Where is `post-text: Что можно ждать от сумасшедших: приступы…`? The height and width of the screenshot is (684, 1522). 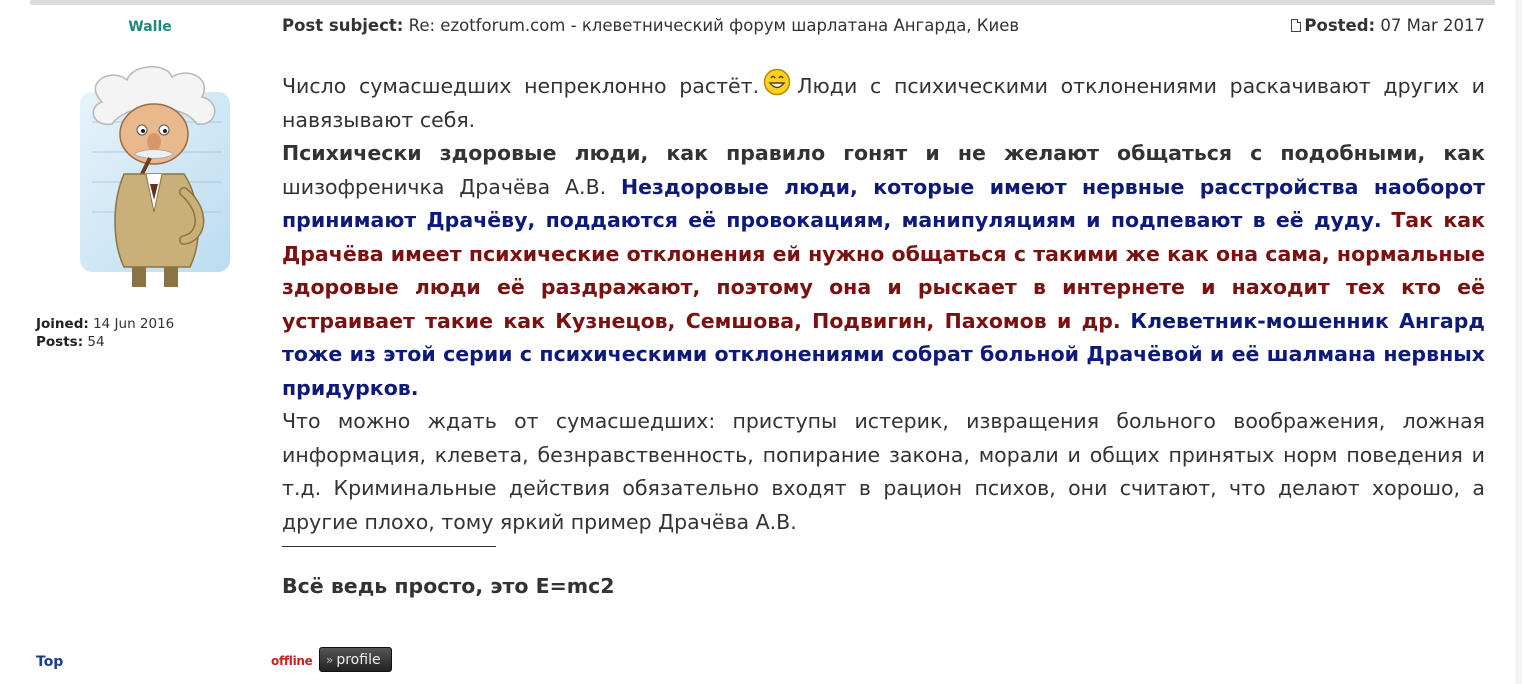
post-text: Что можно ждать от сумасшедших: приступы… is located at coordinates (883, 471).